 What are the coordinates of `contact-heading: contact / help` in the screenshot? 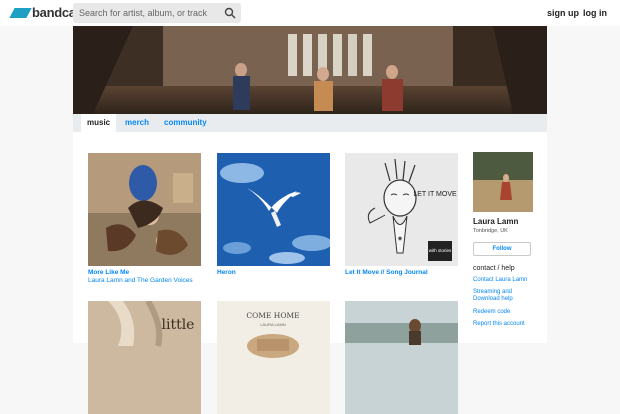 It's located at (494, 268).